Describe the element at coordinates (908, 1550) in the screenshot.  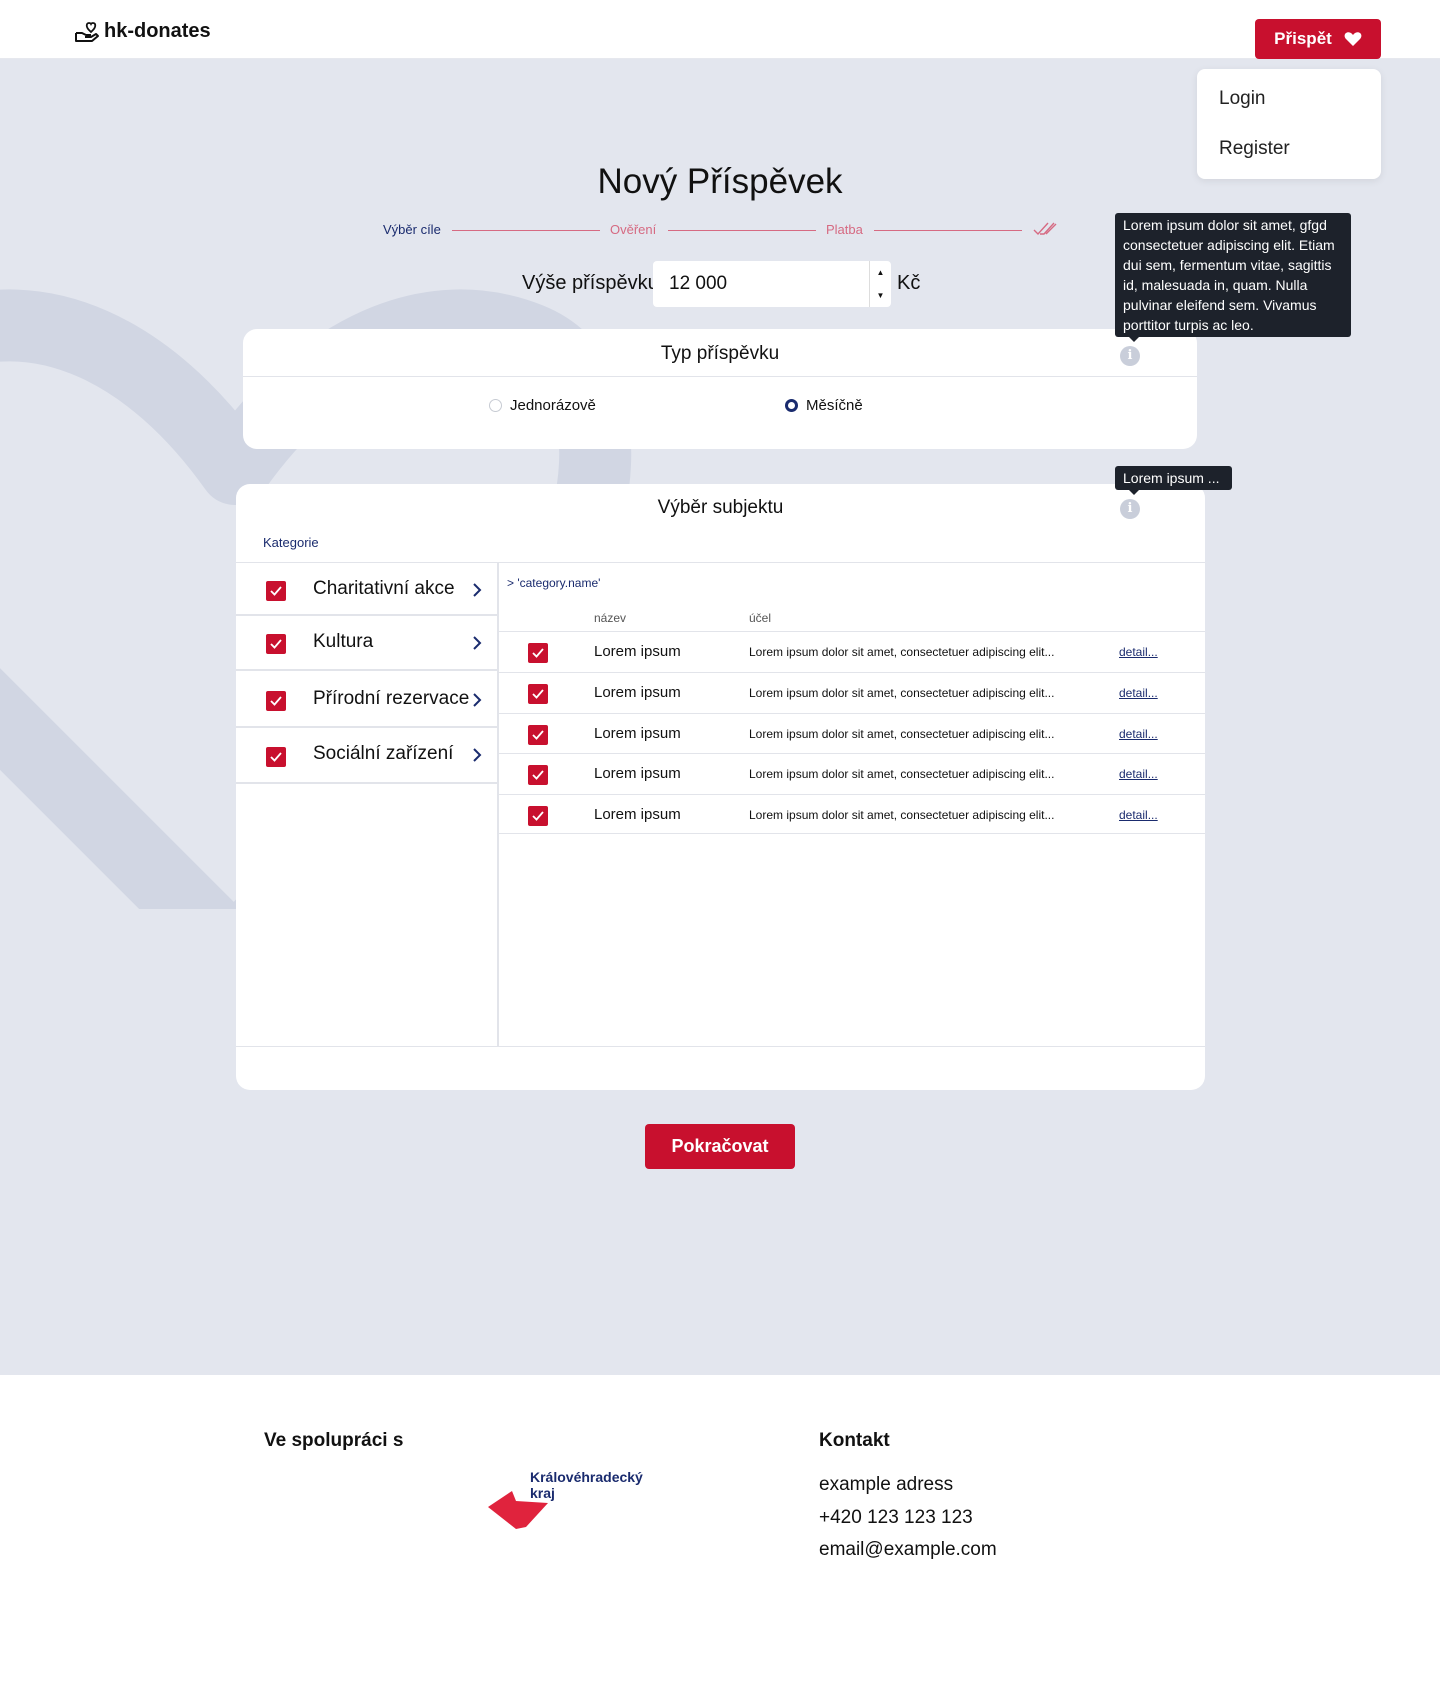
I see `contact-email: email@example.com` at that location.